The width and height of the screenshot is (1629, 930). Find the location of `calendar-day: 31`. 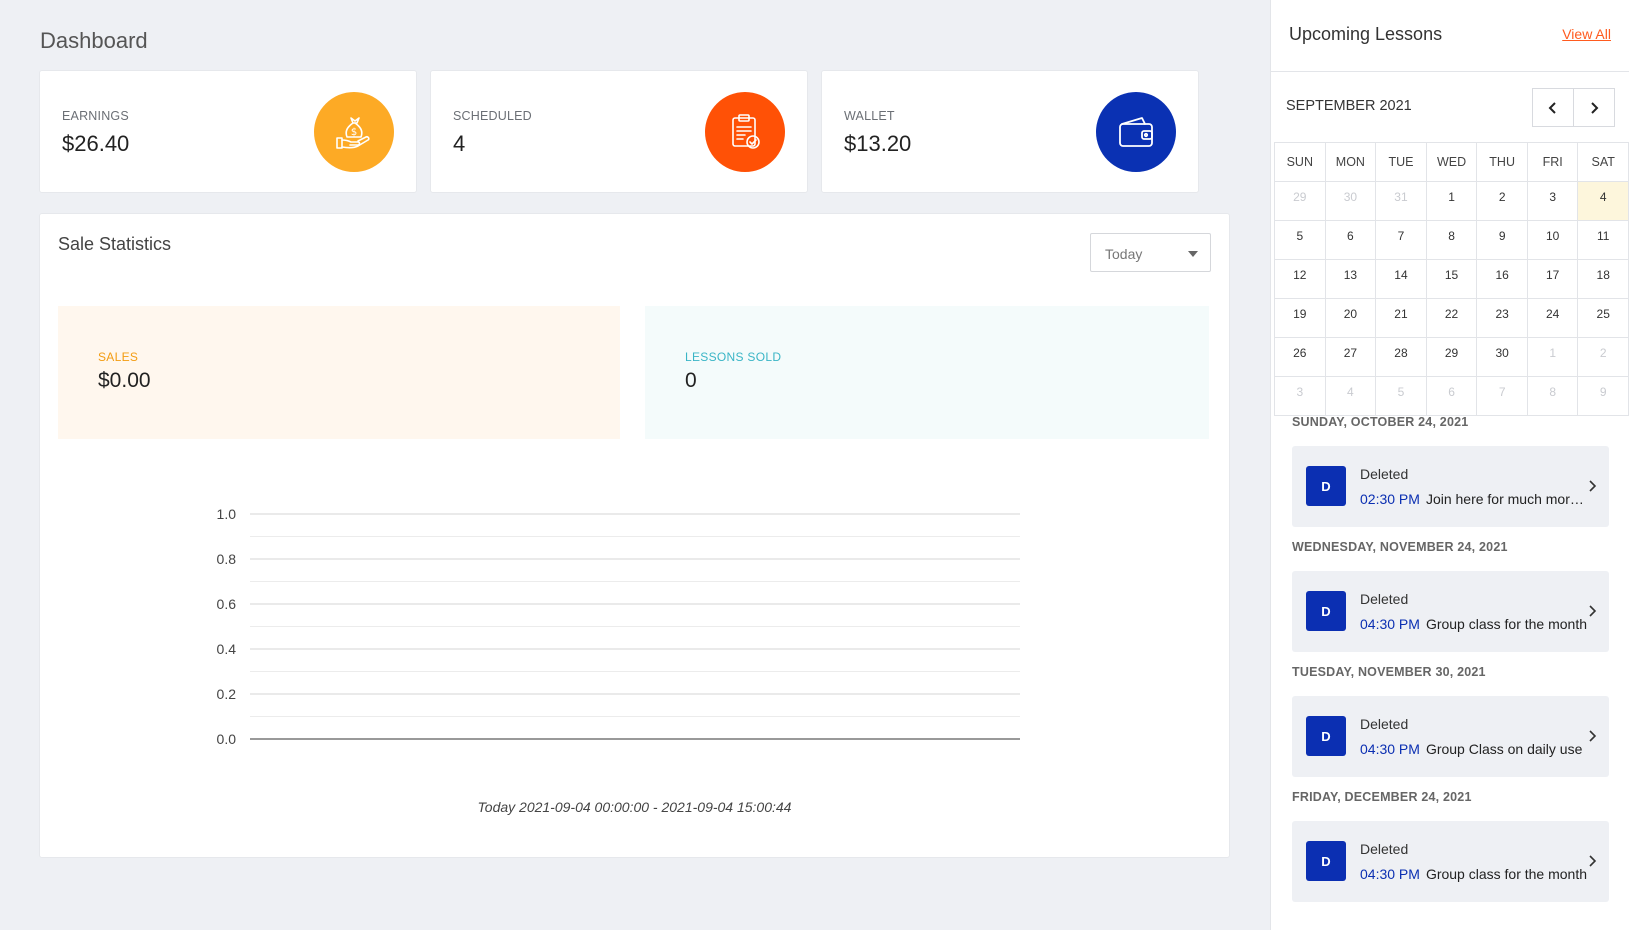

calendar-day: 31 is located at coordinates (1401, 201).